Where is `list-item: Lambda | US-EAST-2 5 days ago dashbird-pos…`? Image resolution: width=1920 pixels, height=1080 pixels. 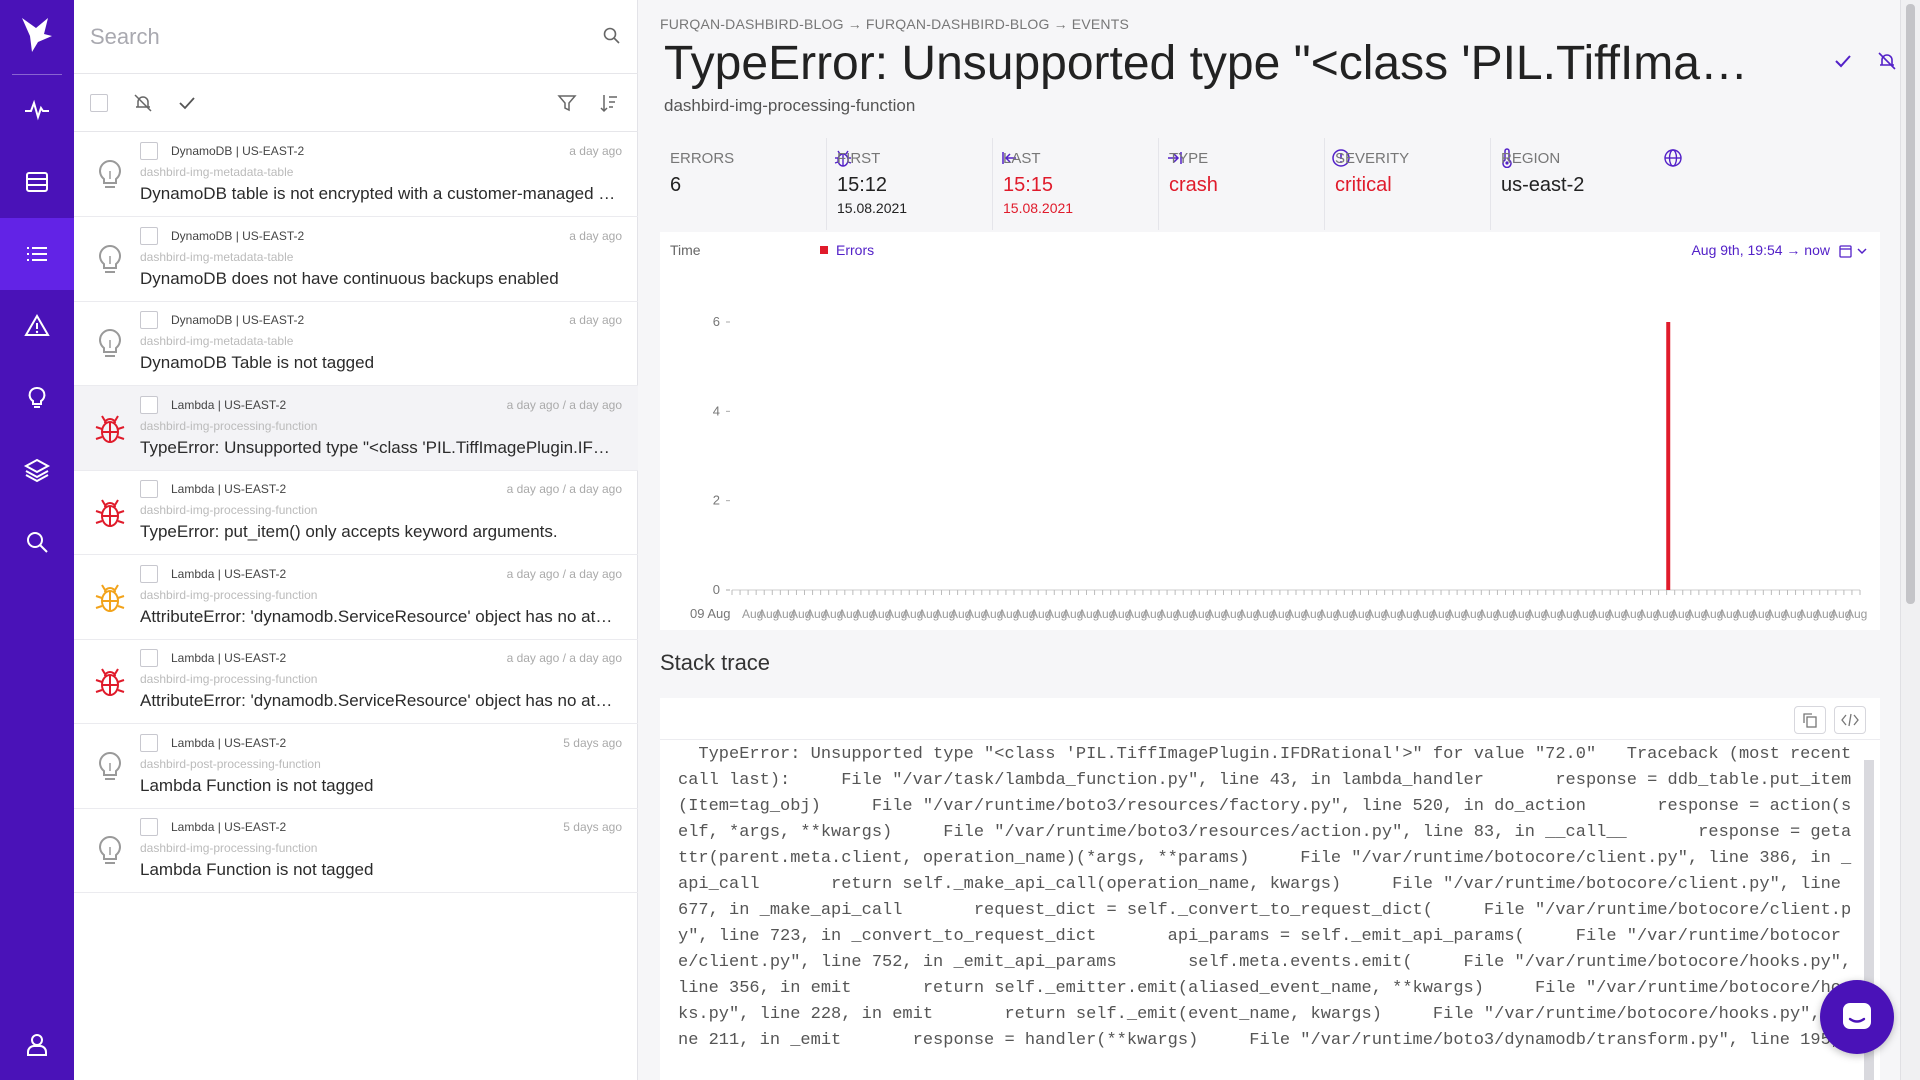 list-item: Lambda | US-EAST-2 5 days ago dashbird-pos… is located at coordinates (356, 766).